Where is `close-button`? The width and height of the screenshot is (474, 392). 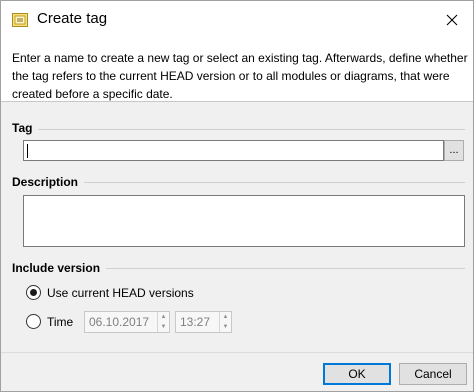
close-button is located at coordinates (452, 20).